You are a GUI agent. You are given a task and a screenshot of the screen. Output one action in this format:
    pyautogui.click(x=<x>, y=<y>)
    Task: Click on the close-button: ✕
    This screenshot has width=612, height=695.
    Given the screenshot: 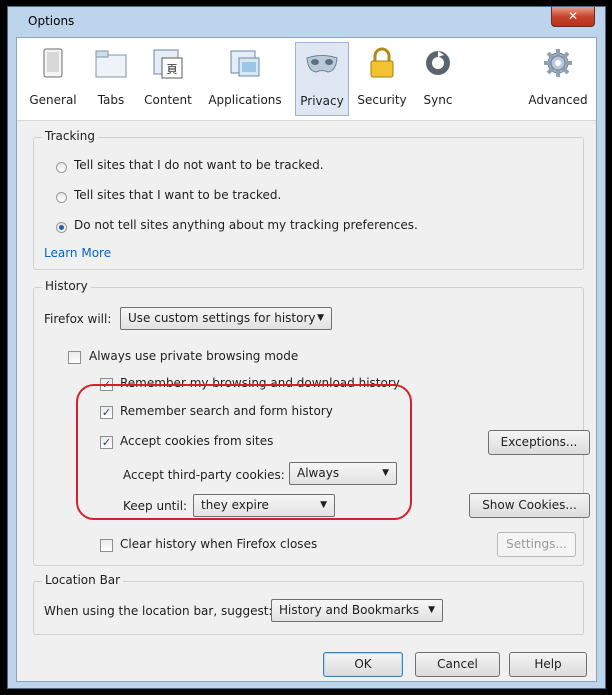 What is the action you would take?
    pyautogui.click(x=573, y=17)
    